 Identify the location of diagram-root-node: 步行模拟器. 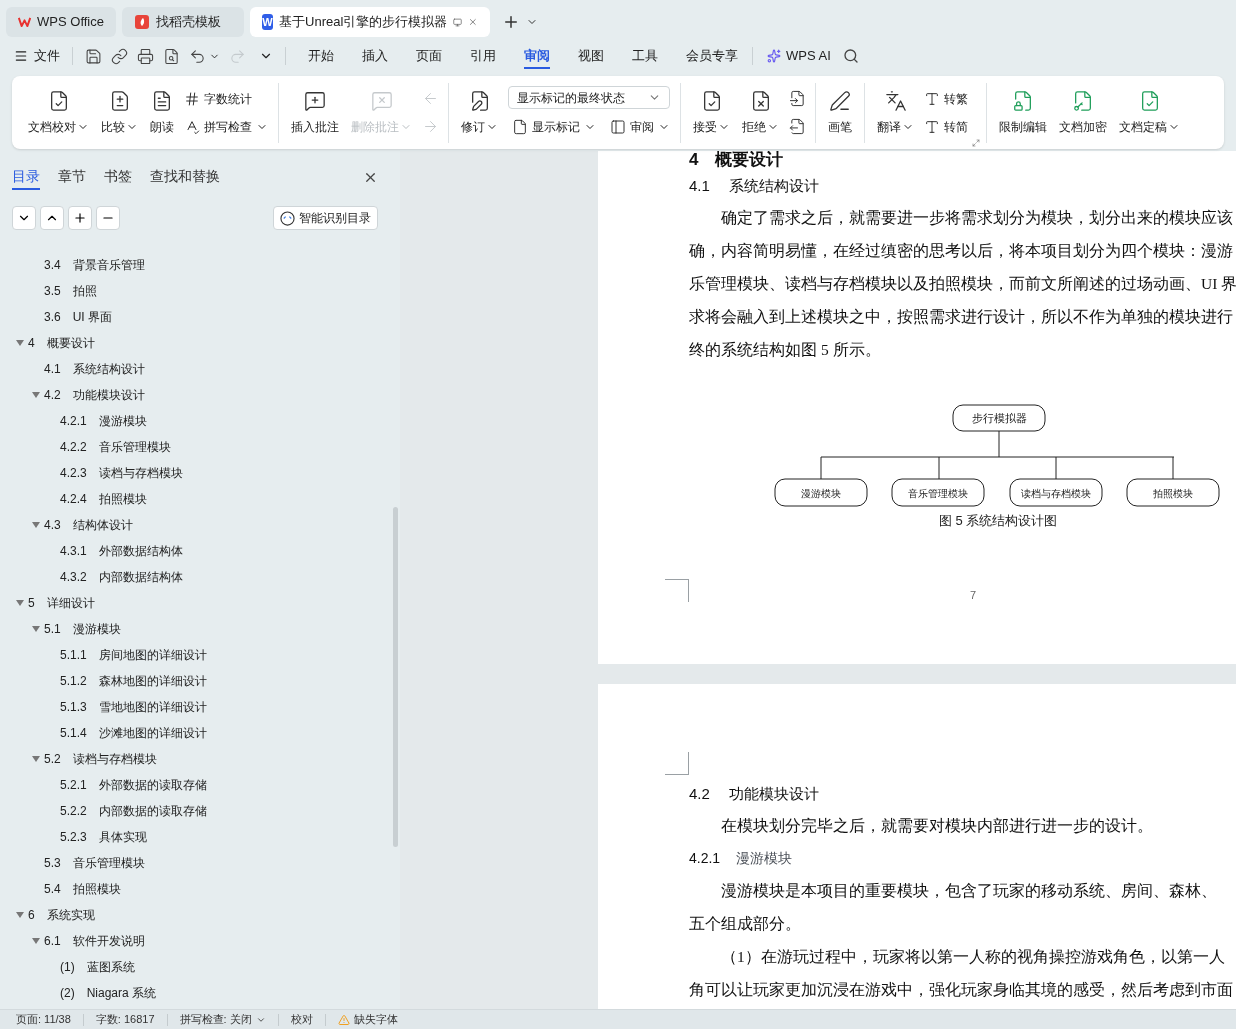
(999, 418).